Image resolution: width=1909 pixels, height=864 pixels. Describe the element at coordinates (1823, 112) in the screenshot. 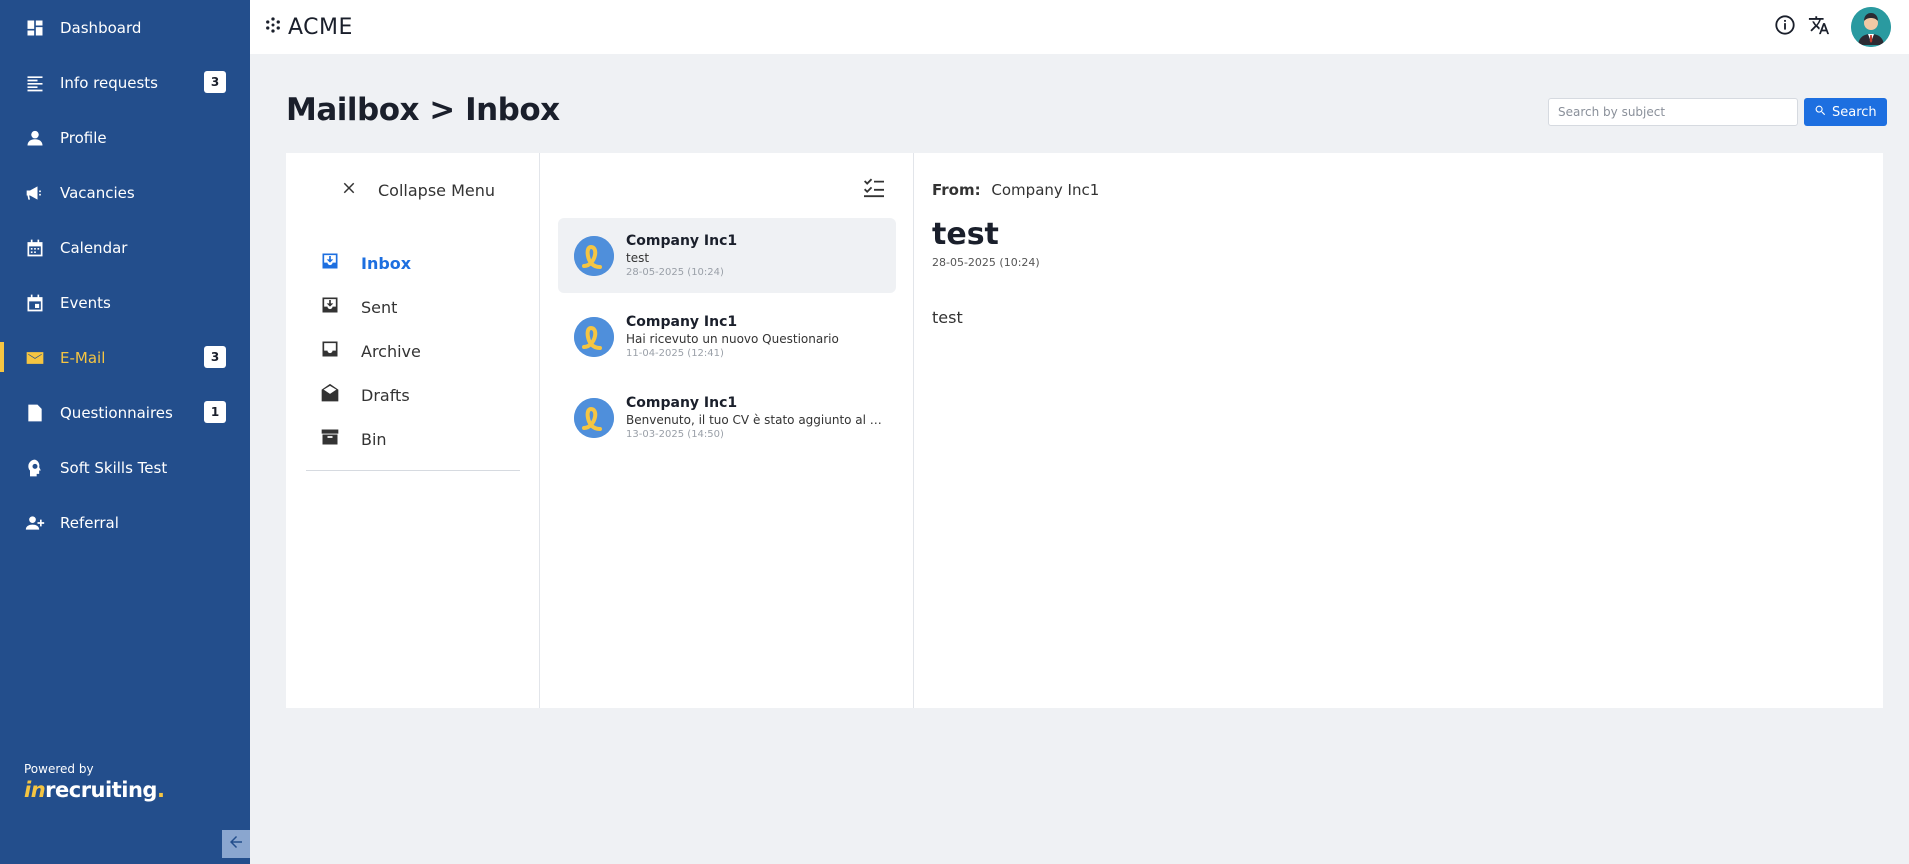

I see `search-icon` at that location.